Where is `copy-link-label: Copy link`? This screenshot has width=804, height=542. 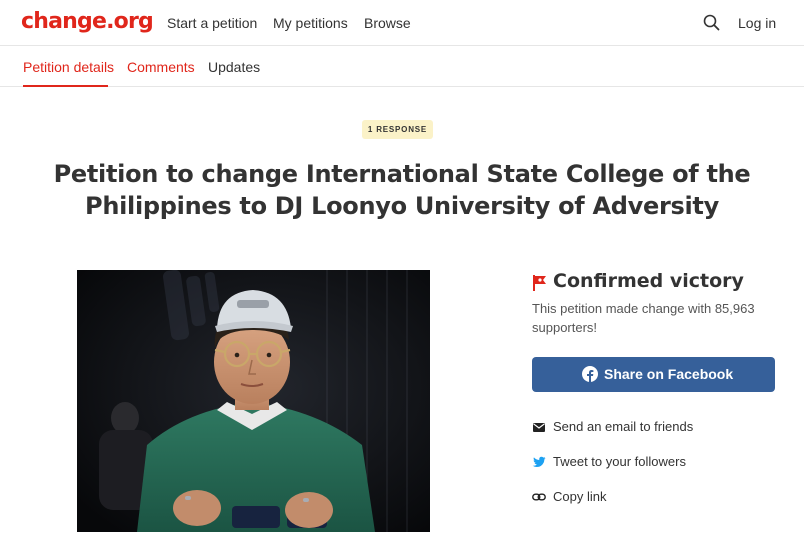 copy-link-label: Copy link is located at coordinates (580, 496).